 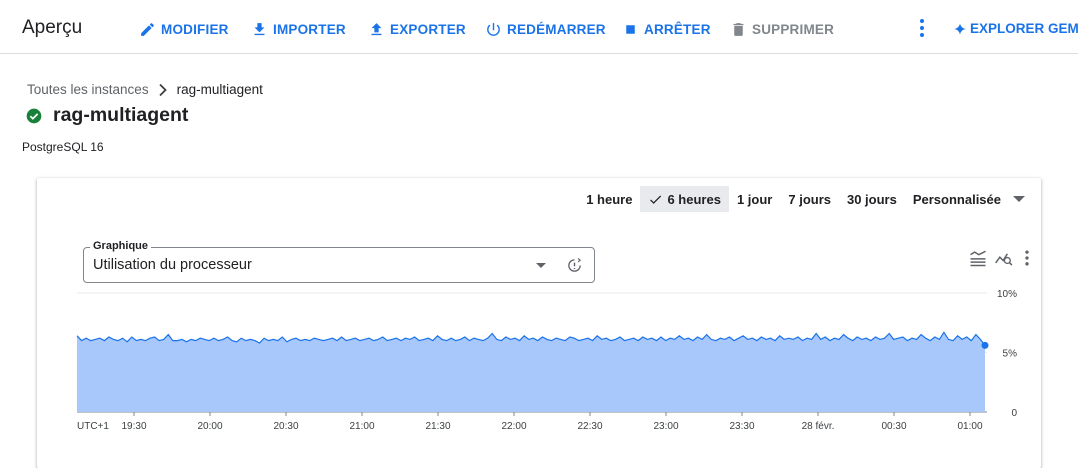 I want to click on y-tick-label: 10%, so click(x=1007, y=294).